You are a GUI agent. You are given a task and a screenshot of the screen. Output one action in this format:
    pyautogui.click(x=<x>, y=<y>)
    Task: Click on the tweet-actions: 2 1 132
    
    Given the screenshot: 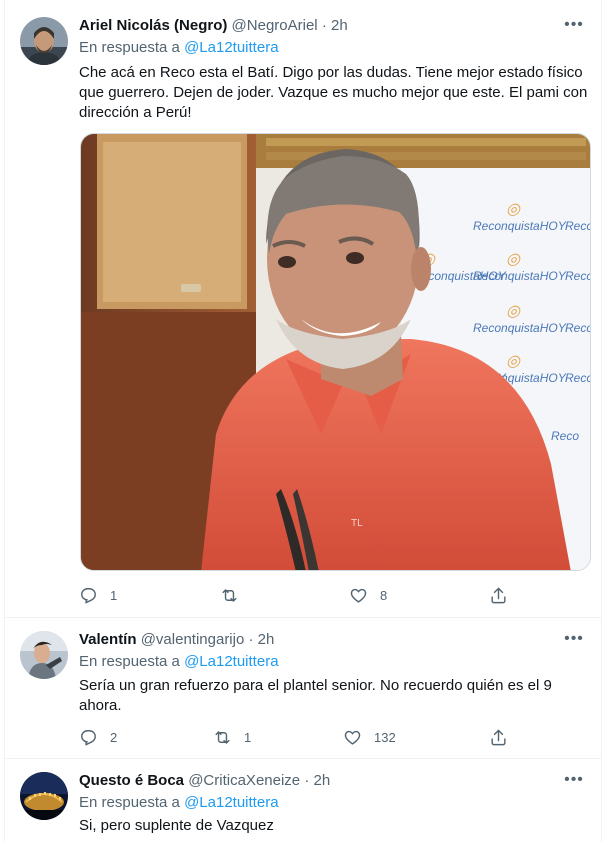 What is the action you would take?
    pyautogui.click(x=294, y=737)
    